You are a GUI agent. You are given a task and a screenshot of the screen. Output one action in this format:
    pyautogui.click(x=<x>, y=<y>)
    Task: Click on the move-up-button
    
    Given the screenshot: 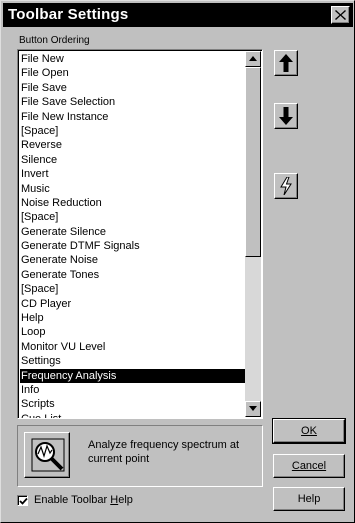 What is the action you would take?
    pyautogui.click(x=286, y=63)
    